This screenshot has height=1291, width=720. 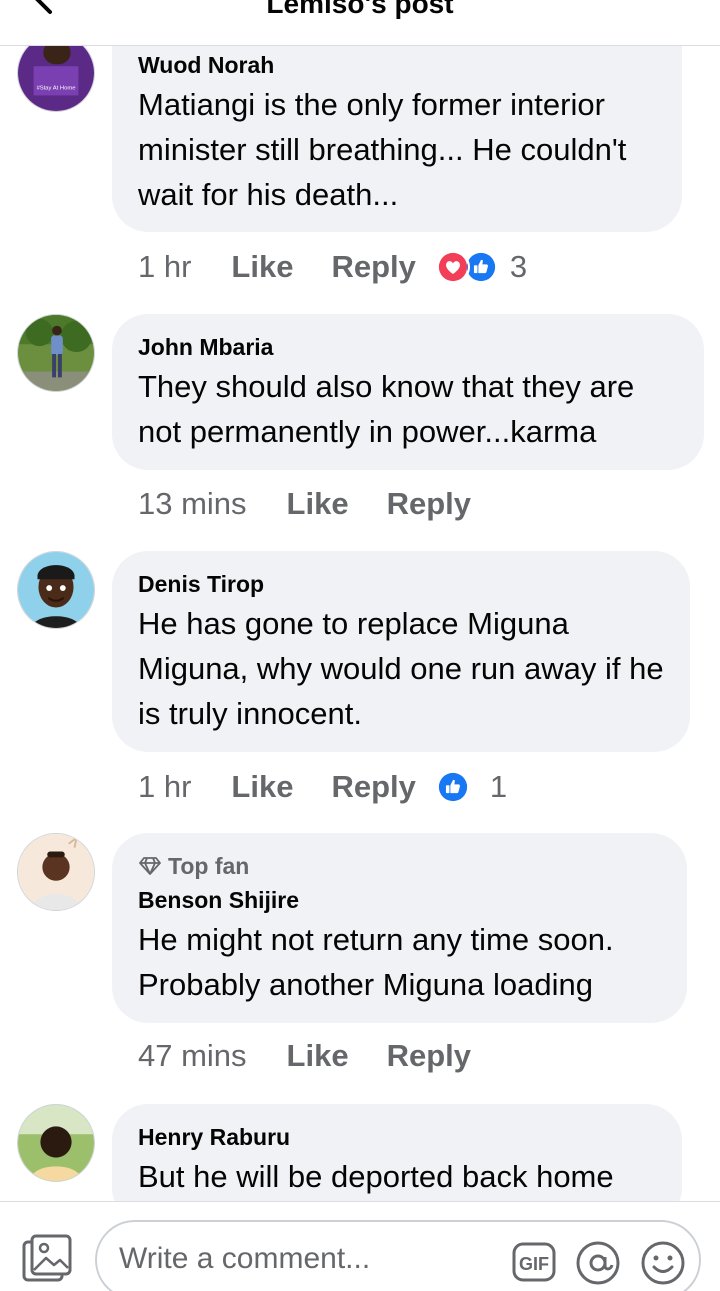 What do you see at coordinates (401, 584) in the screenshot?
I see `comment-author: Denis Tirop` at bounding box center [401, 584].